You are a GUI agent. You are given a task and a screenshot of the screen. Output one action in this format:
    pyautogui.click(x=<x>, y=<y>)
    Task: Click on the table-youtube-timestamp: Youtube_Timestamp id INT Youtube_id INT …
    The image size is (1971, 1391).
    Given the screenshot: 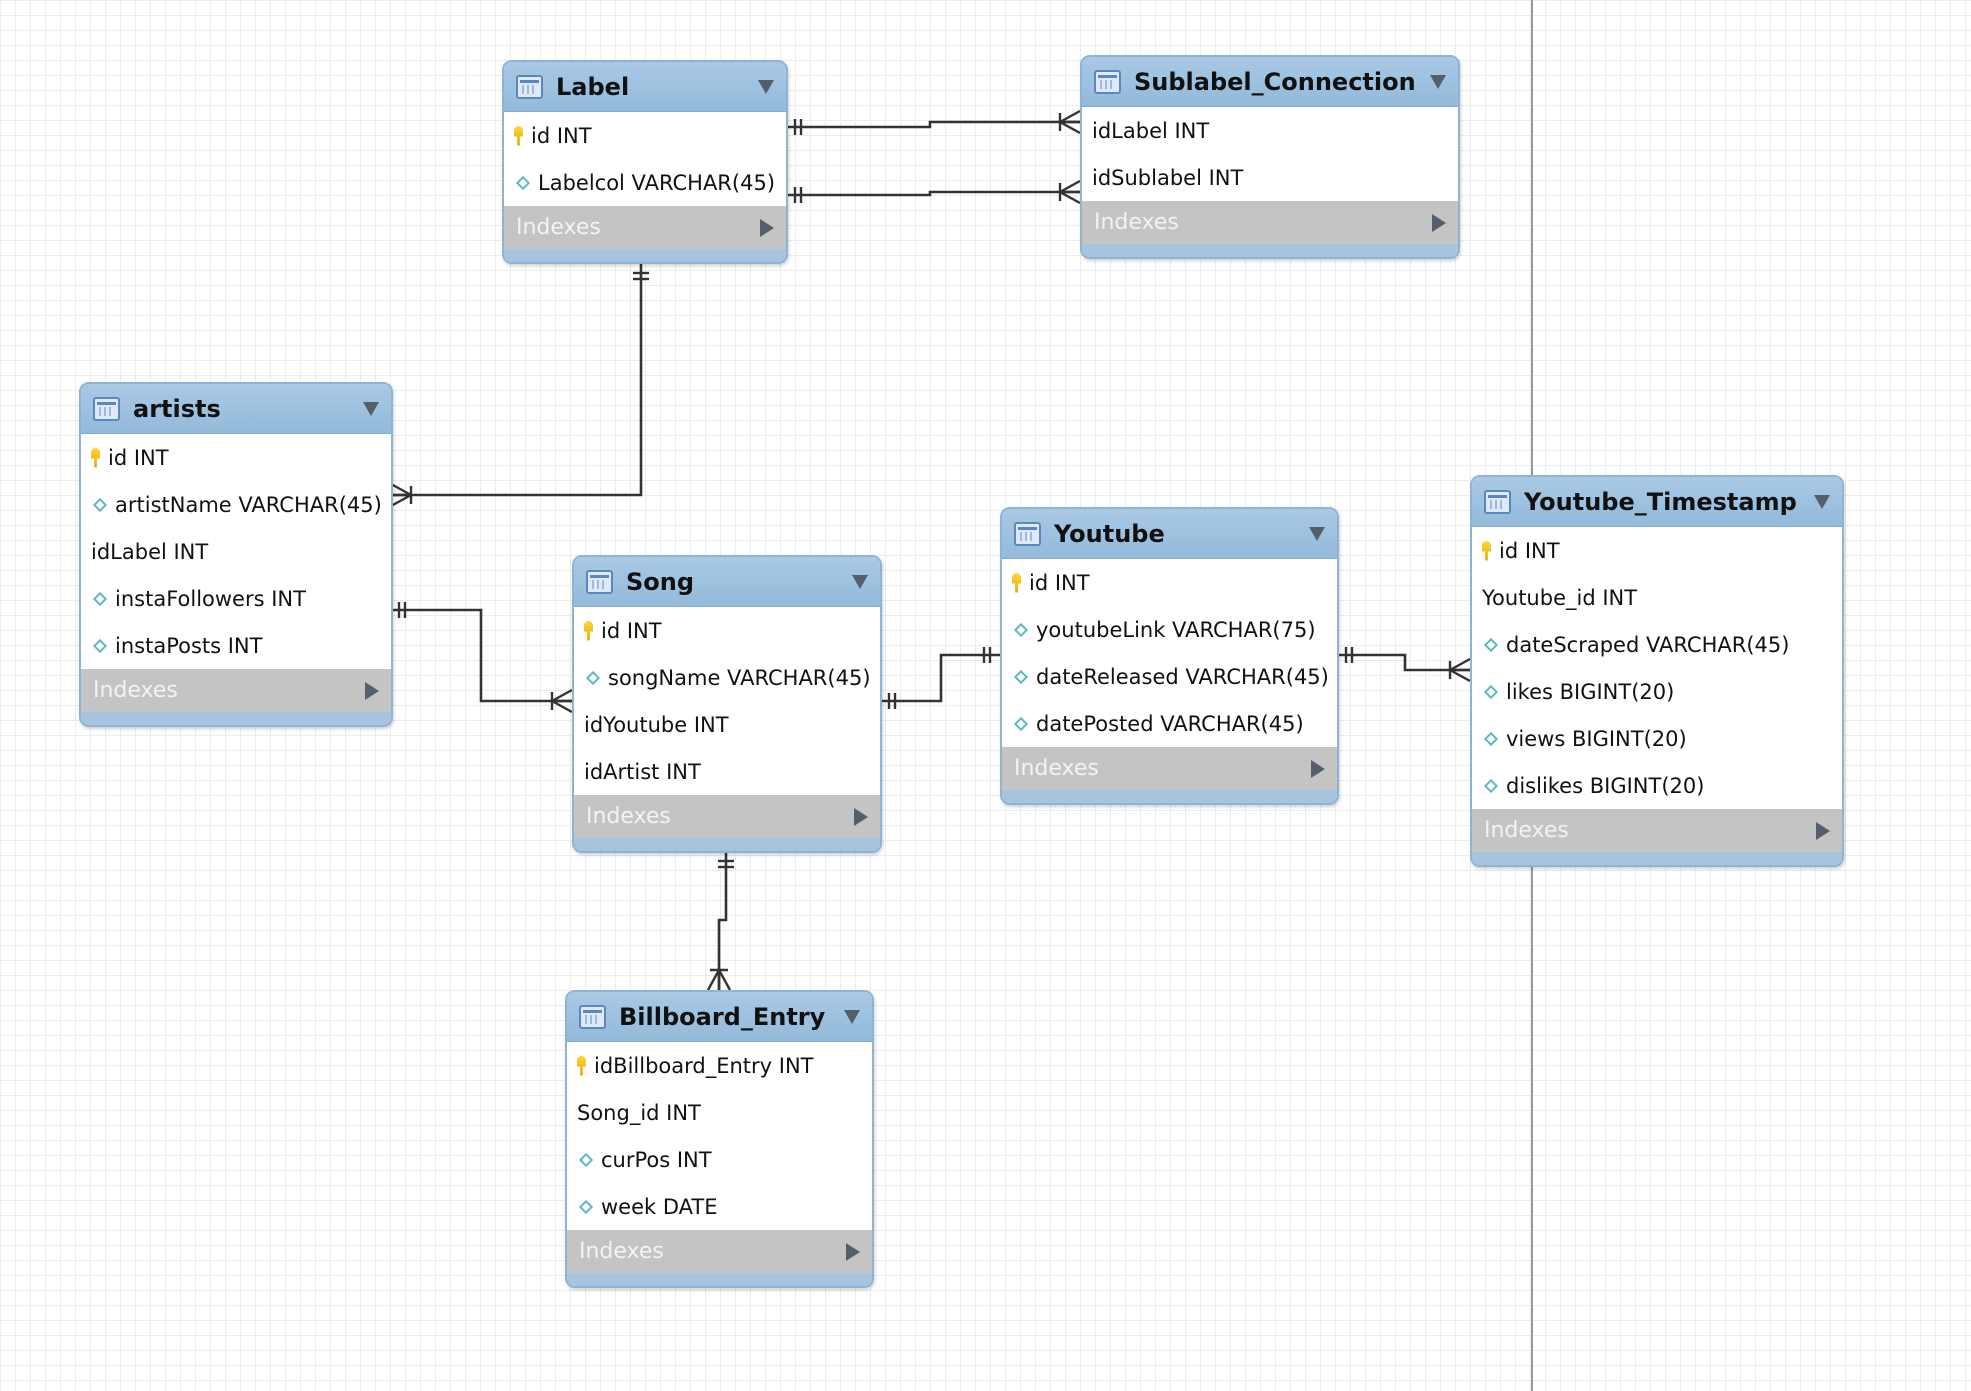 What is the action you would take?
    pyautogui.click(x=1657, y=671)
    